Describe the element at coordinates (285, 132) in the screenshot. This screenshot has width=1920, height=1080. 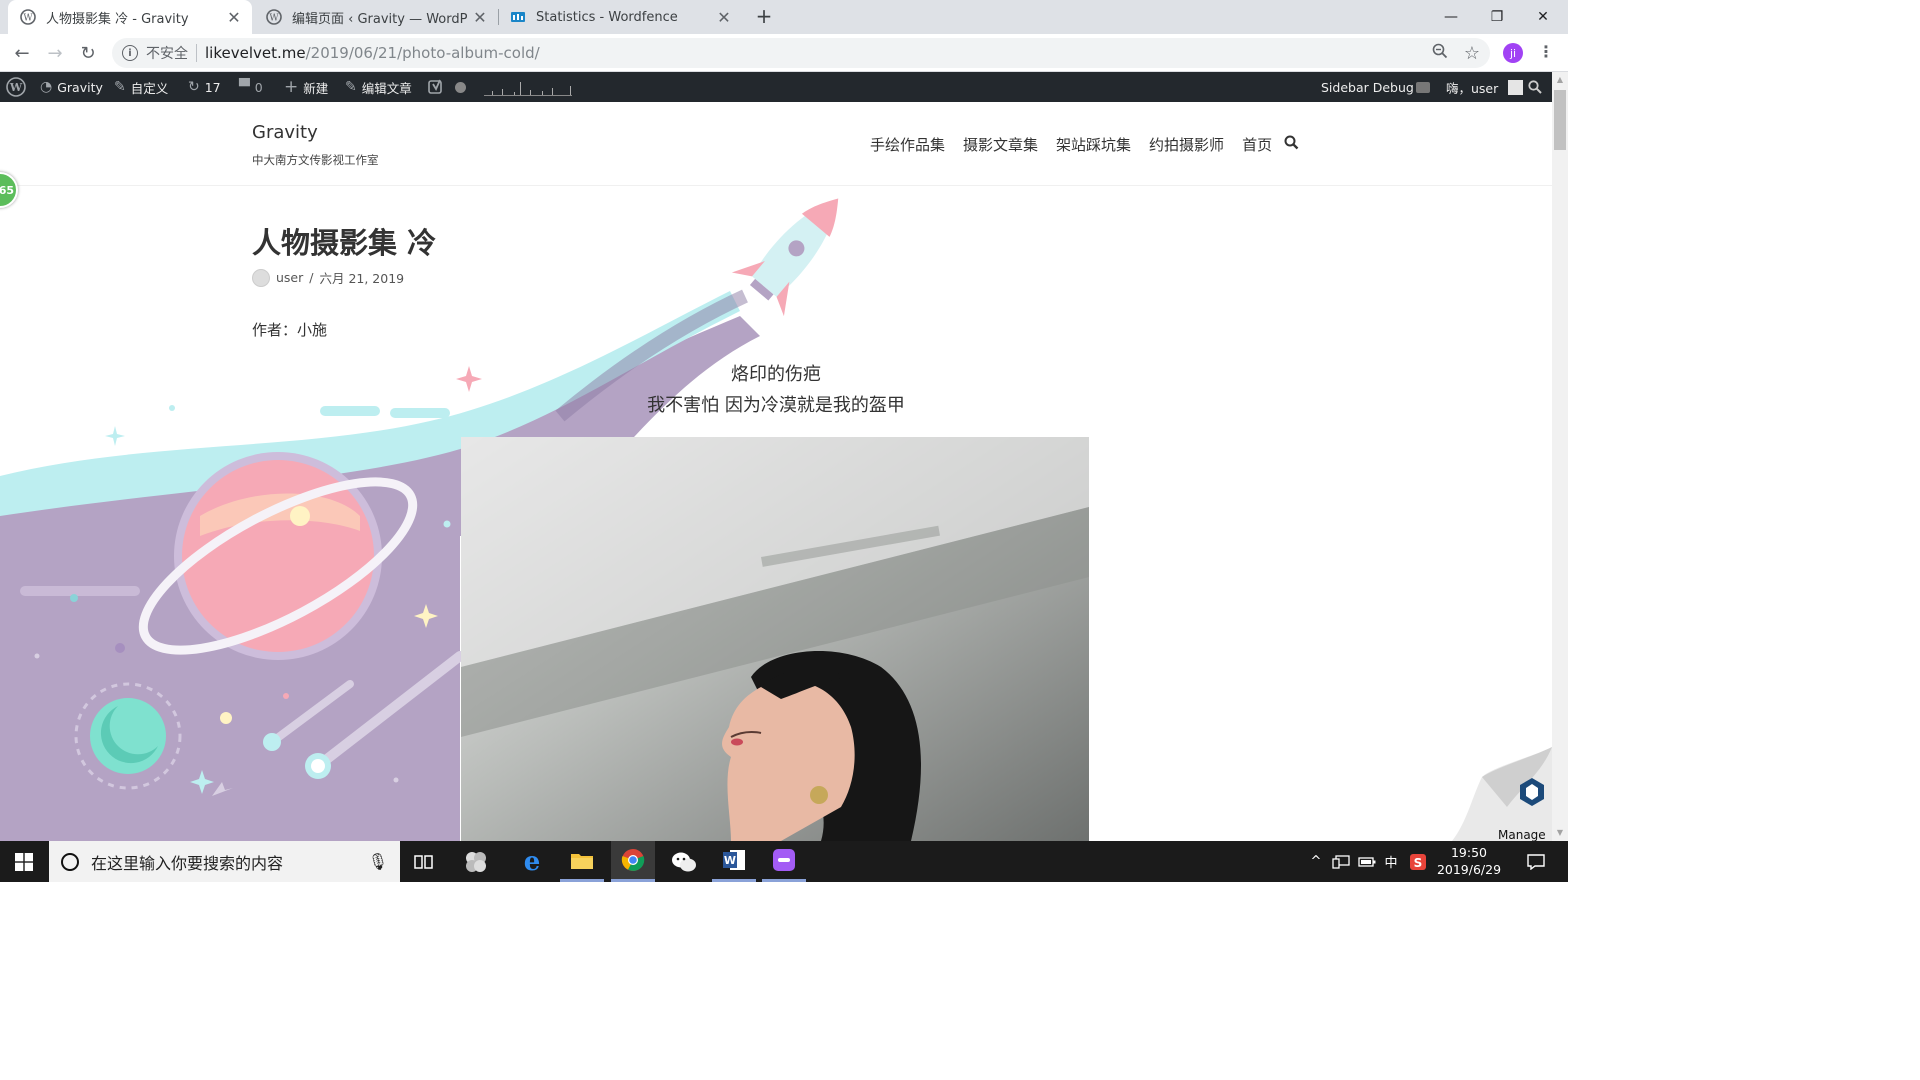
I see `site-title: Gravity` at that location.